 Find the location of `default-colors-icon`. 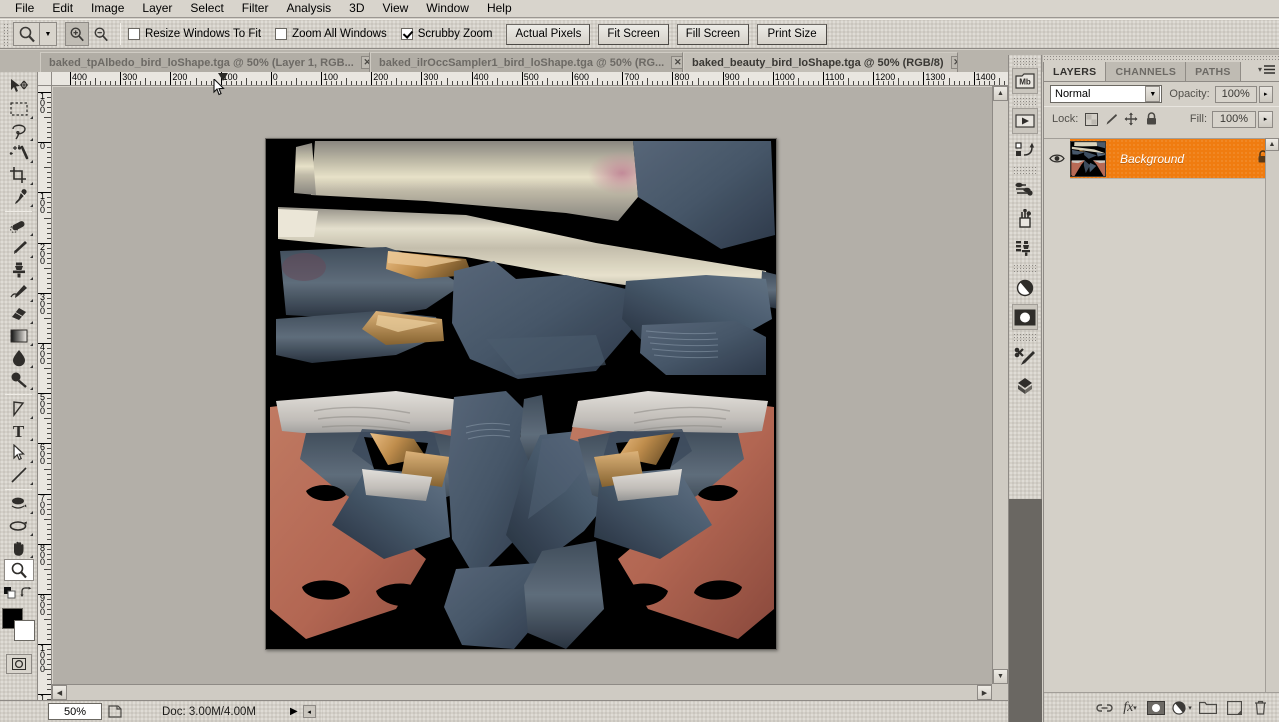

default-colors-icon is located at coordinates (9, 594).